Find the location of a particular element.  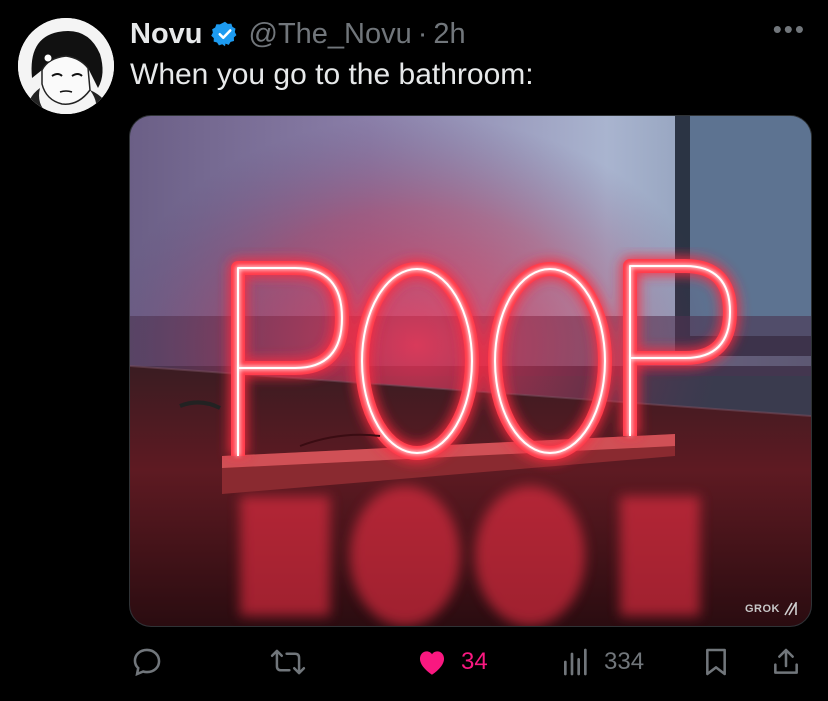

like-count: 34 is located at coordinates (474, 661).